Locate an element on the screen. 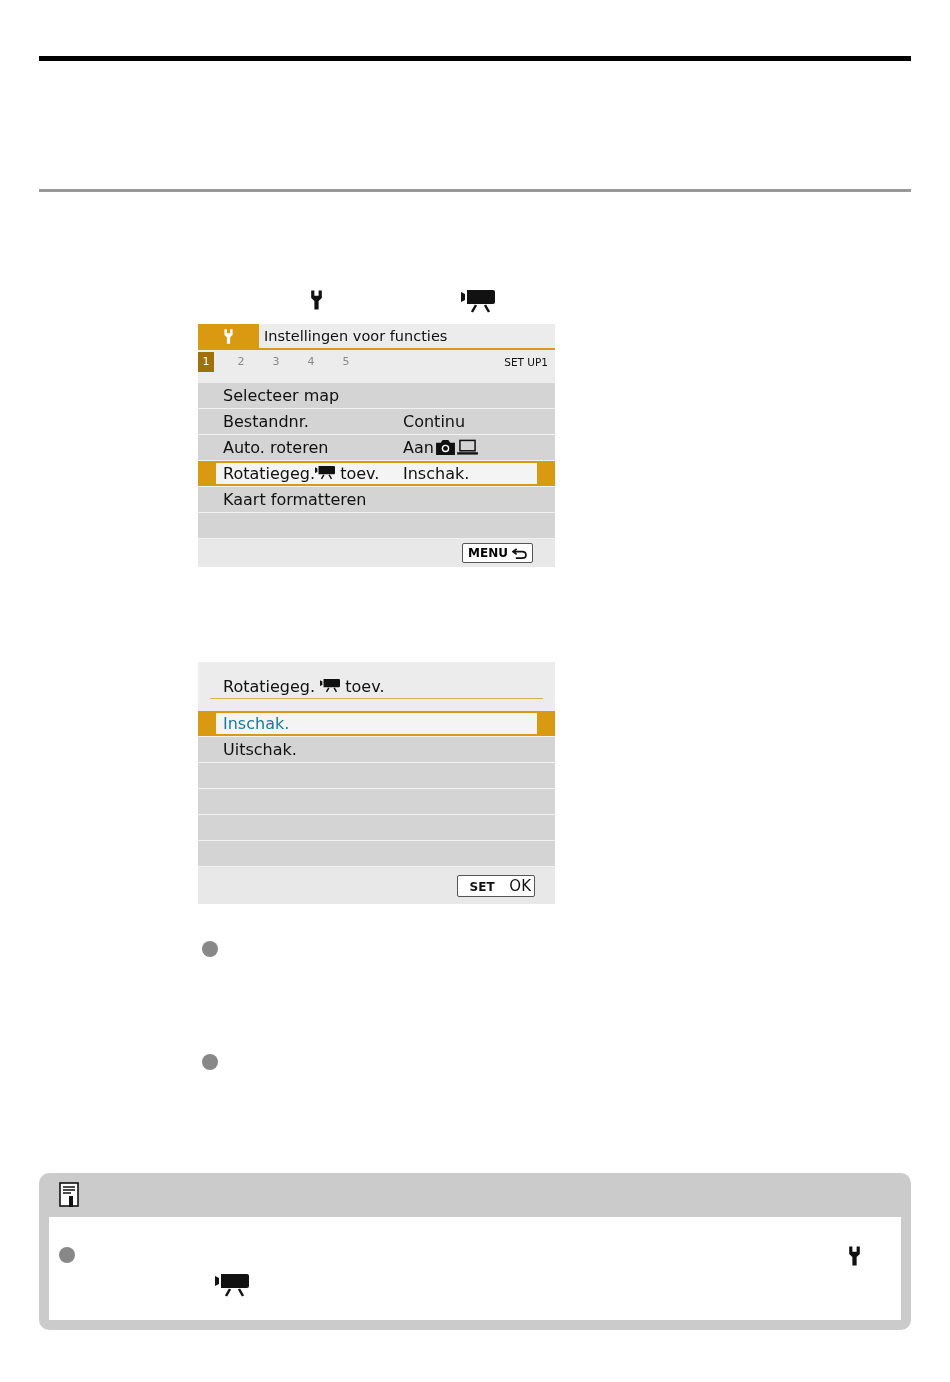 Image resolution: width=950 pixels, height=1382 pixels. set-ok-button: SET OK is located at coordinates (495, 885).